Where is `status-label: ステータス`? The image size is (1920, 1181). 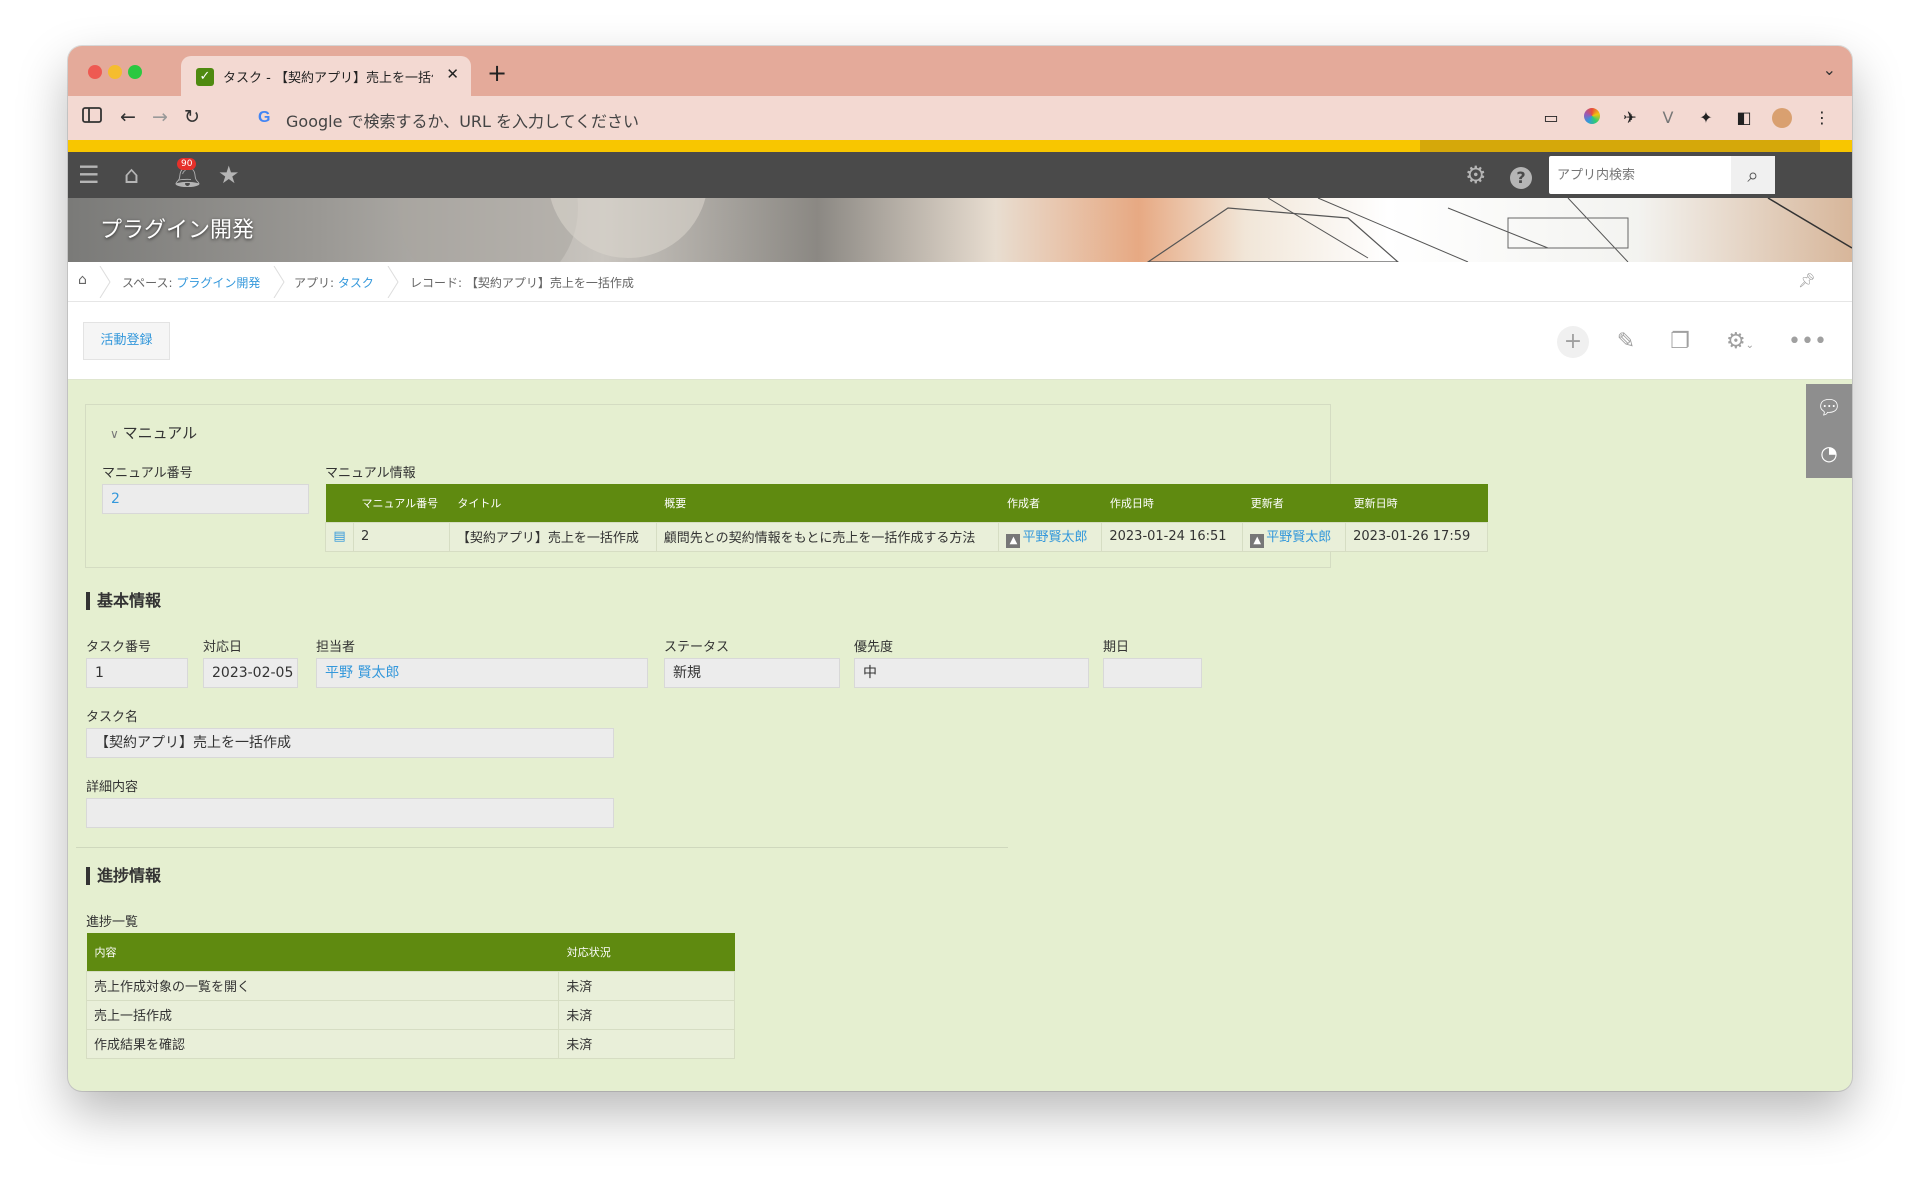
status-label: ステータス is located at coordinates (697, 647).